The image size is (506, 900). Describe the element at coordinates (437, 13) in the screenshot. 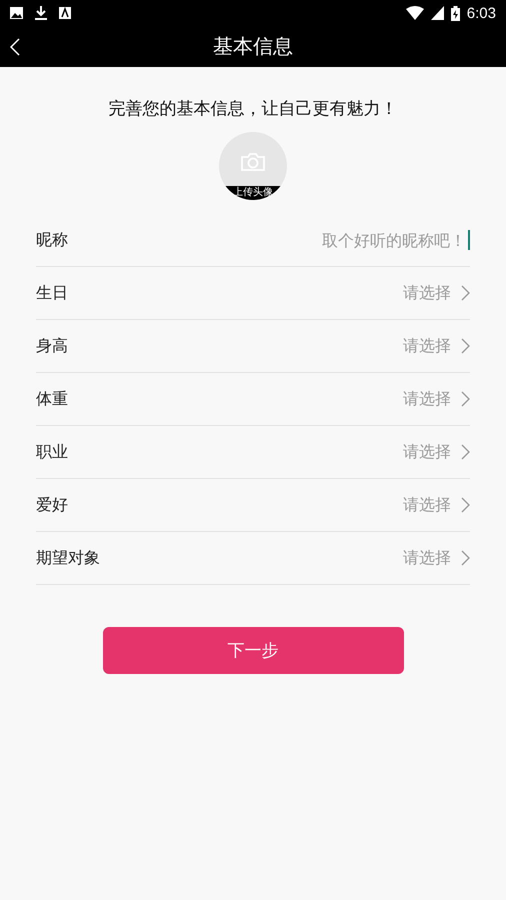

I see `signal-icon` at that location.